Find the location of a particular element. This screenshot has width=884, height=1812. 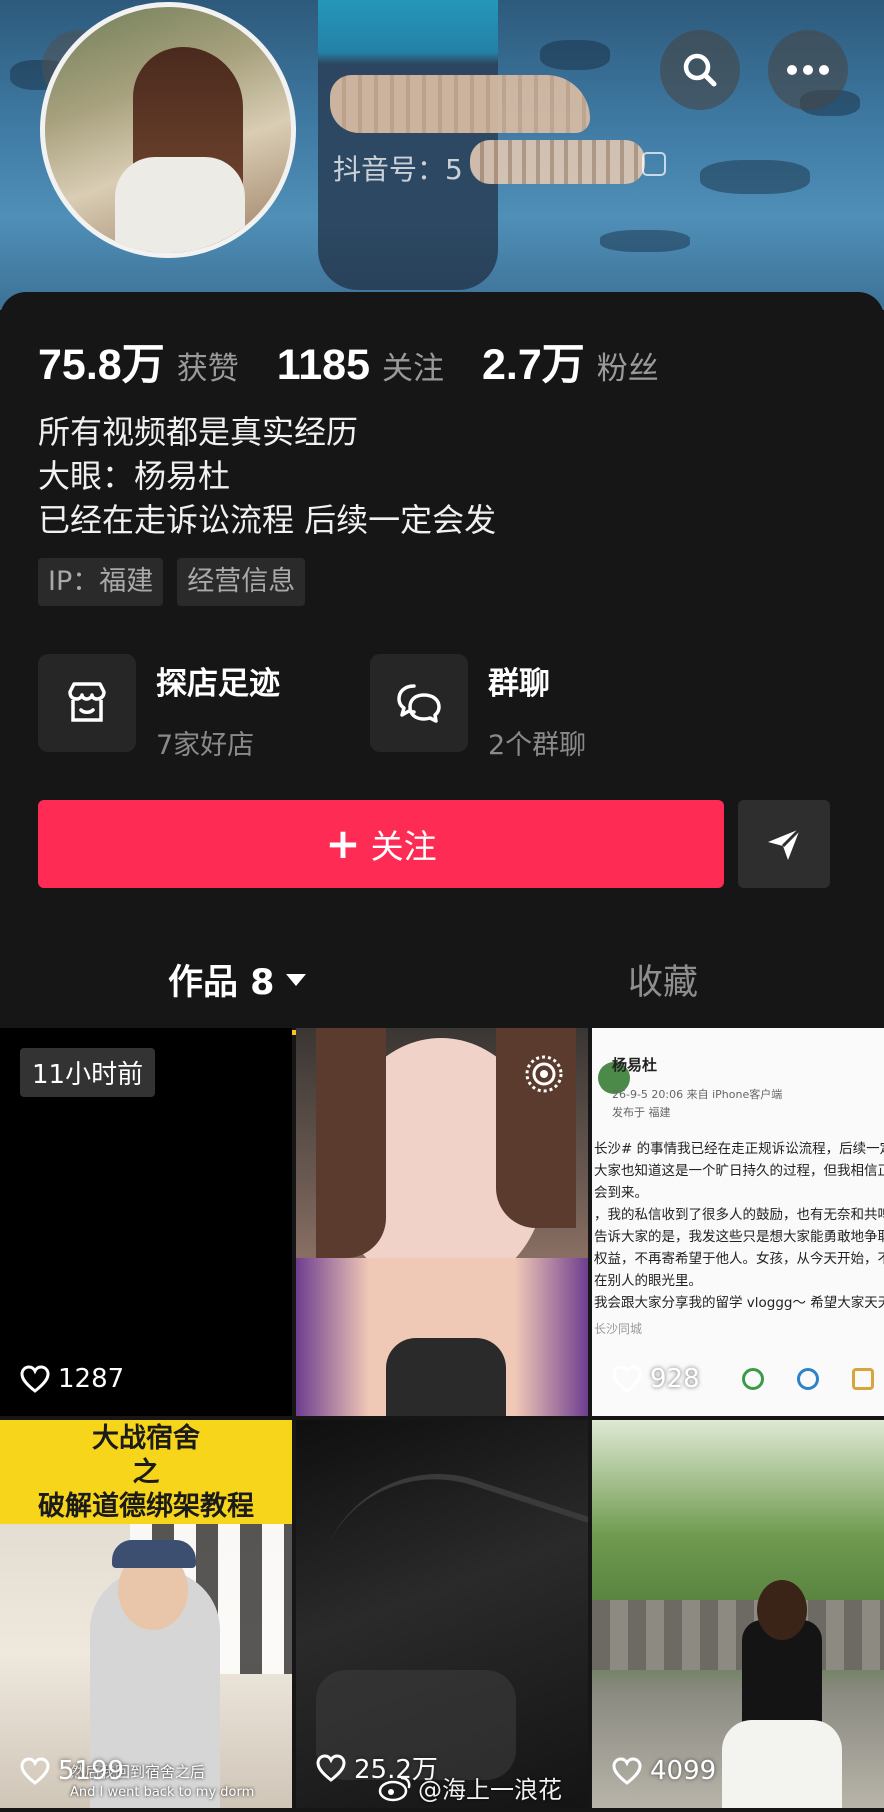

post-title-line: 大战宿舍 is located at coordinates (146, 1438).